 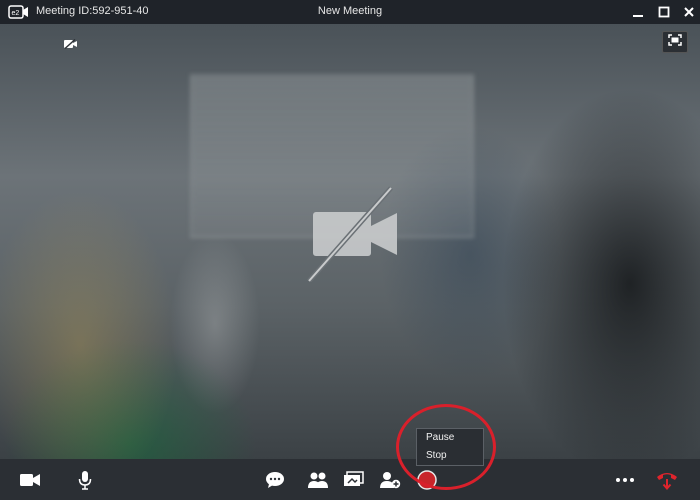 What do you see at coordinates (30, 480) in the screenshot?
I see `video-camera-icon` at bounding box center [30, 480].